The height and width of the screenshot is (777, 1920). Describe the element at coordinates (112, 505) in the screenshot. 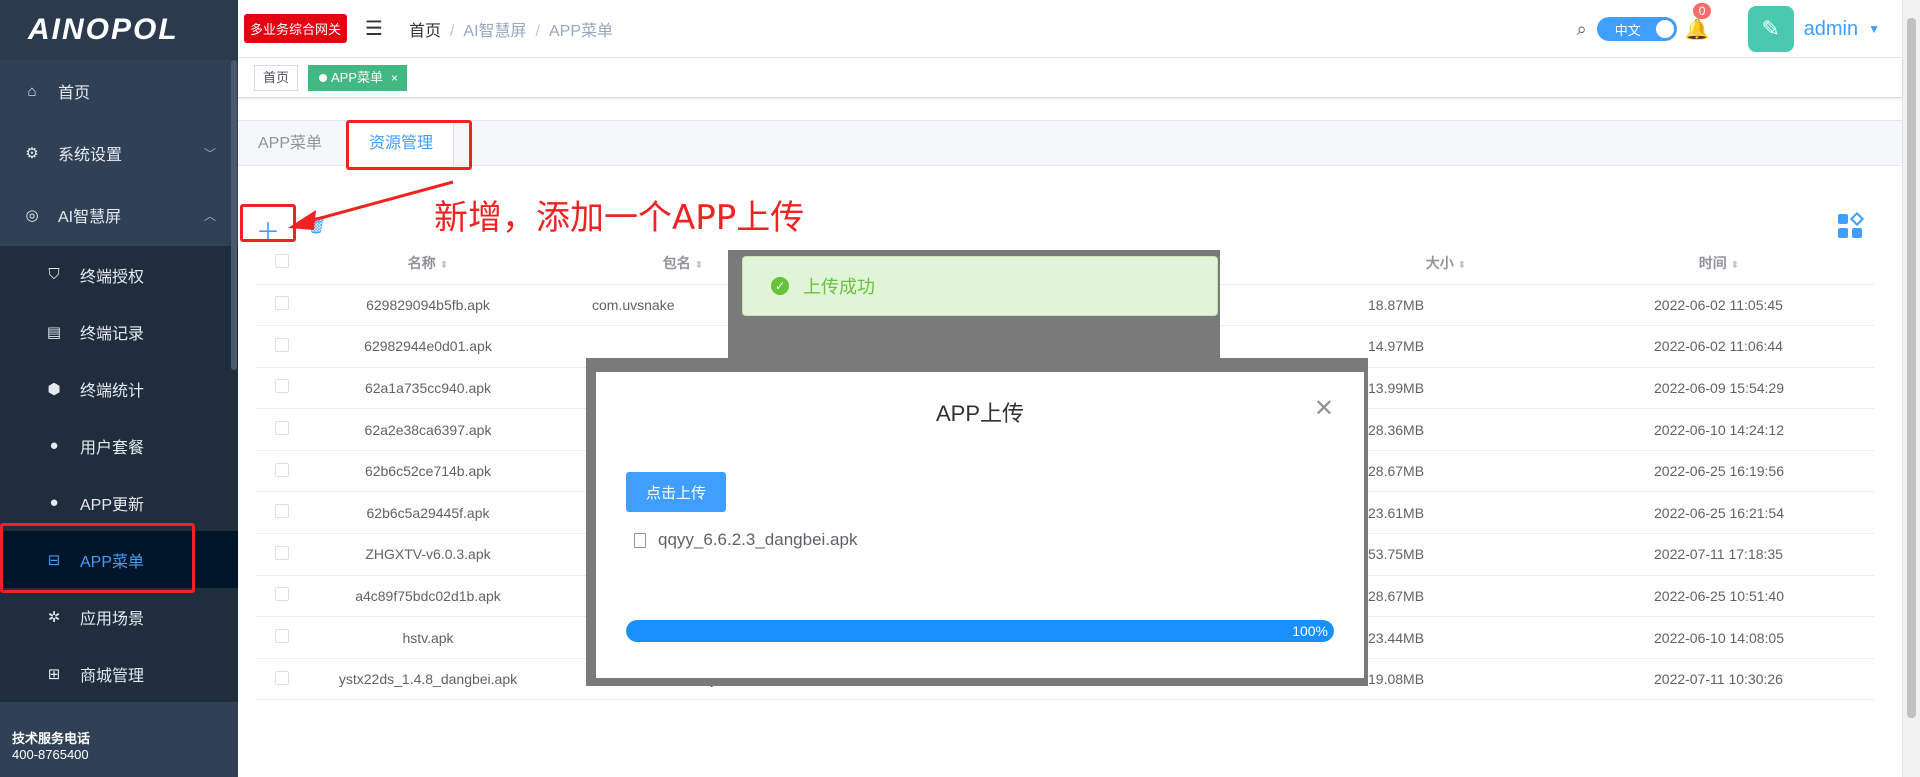

I see `sidebar-item-label: APP更新` at that location.